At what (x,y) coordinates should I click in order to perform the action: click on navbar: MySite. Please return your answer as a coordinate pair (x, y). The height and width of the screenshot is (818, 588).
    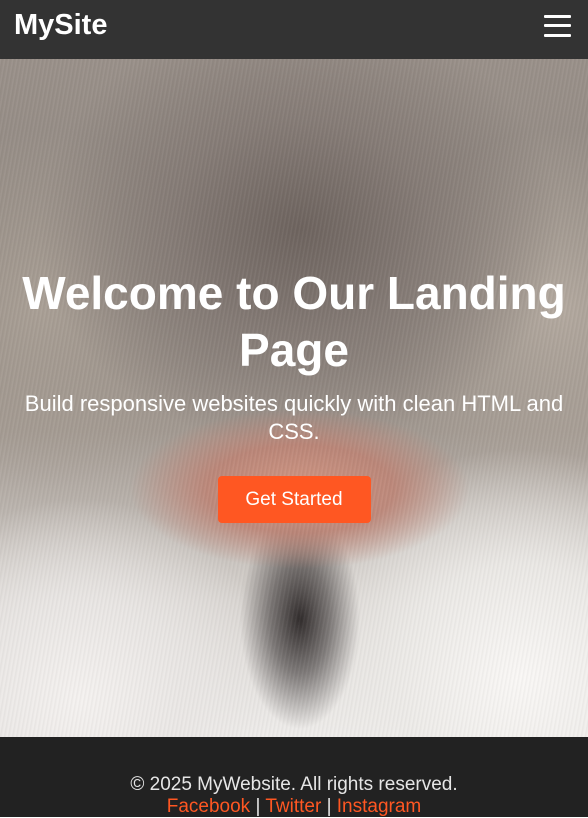
    Looking at the image, I should click on (294, 29).